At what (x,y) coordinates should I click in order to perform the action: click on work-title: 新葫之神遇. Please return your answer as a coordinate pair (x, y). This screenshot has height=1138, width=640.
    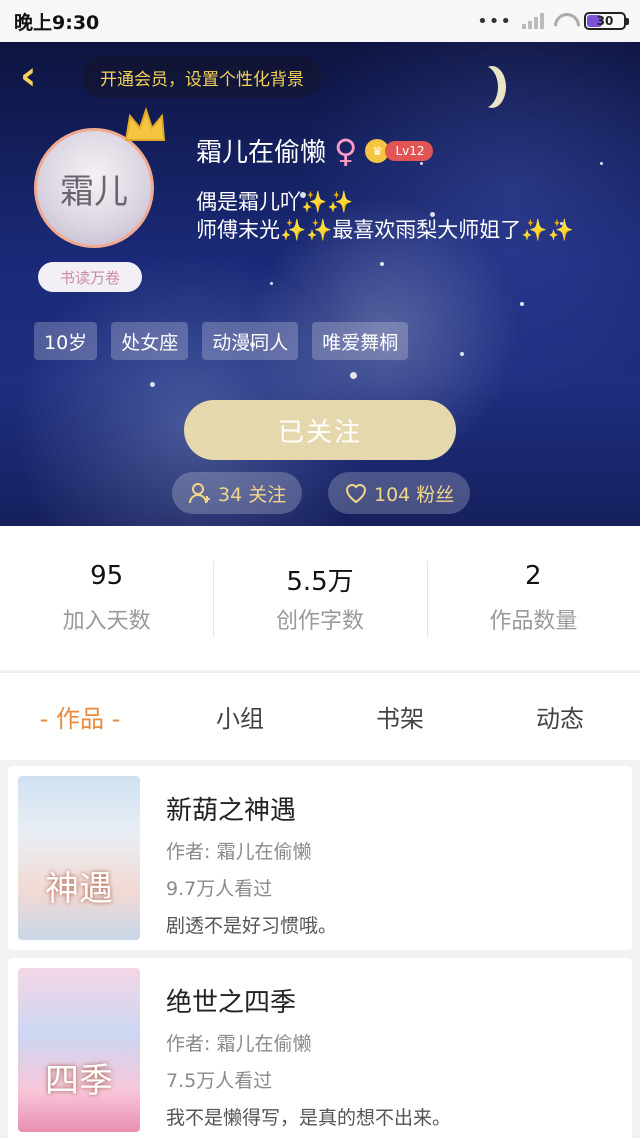
    Looking at the image, I should click on (231, 811).